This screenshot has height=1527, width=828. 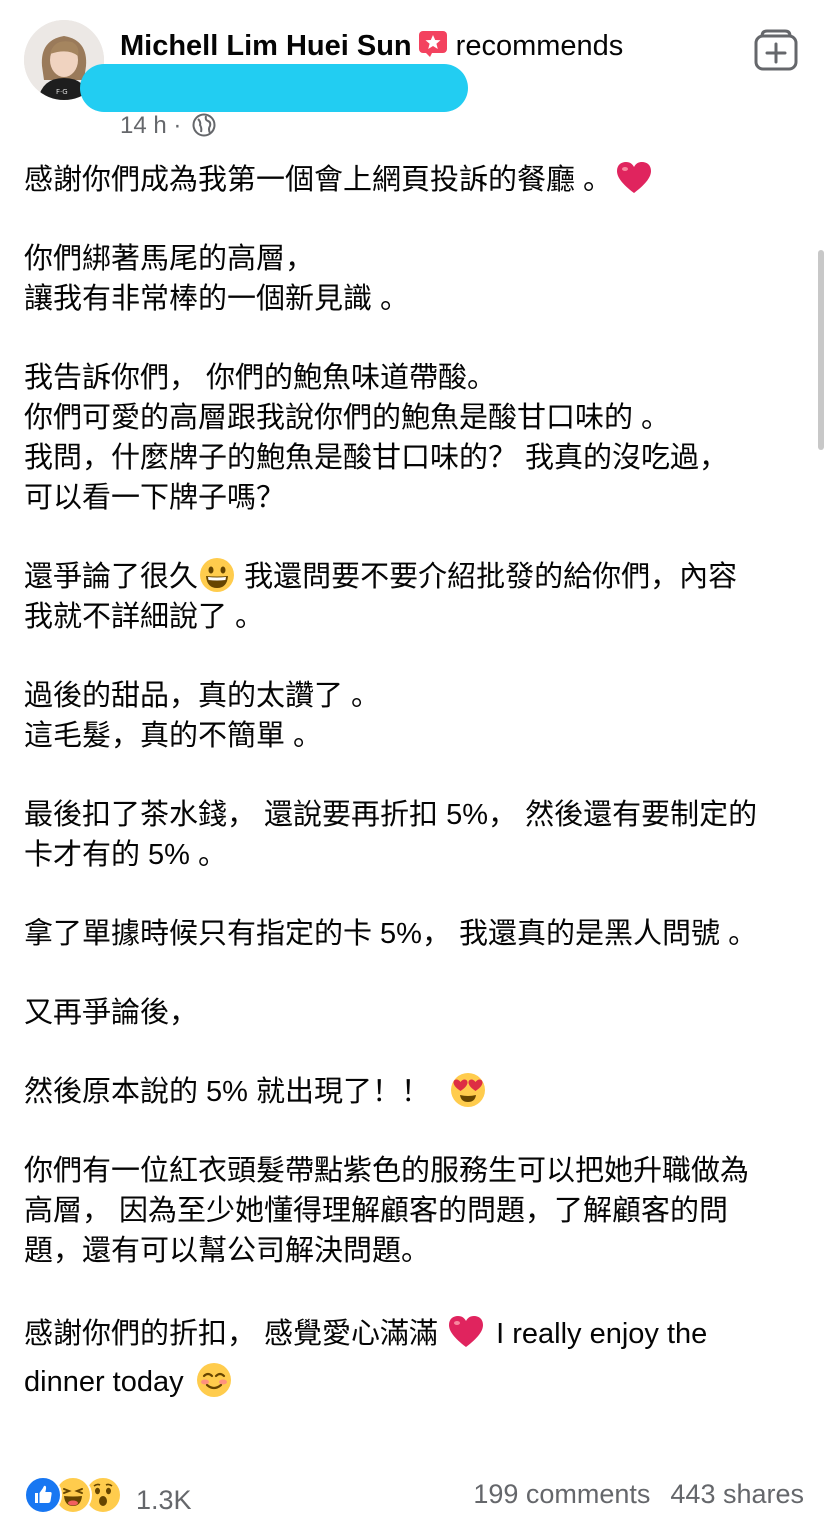 I want to click on shares-count-link: 443 shares, so click(x=737, y=1494).